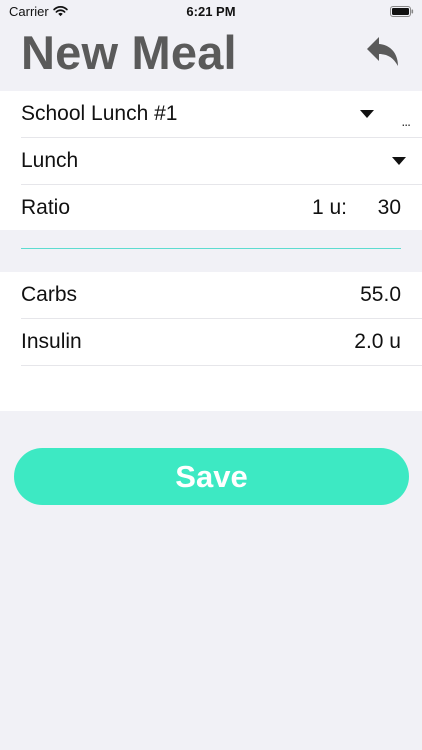  What do you see at coordinates (211, 208) in the screenshot?
I see `ratio-row: Ratio 1 u: 30` at bounding box center [211, 208].